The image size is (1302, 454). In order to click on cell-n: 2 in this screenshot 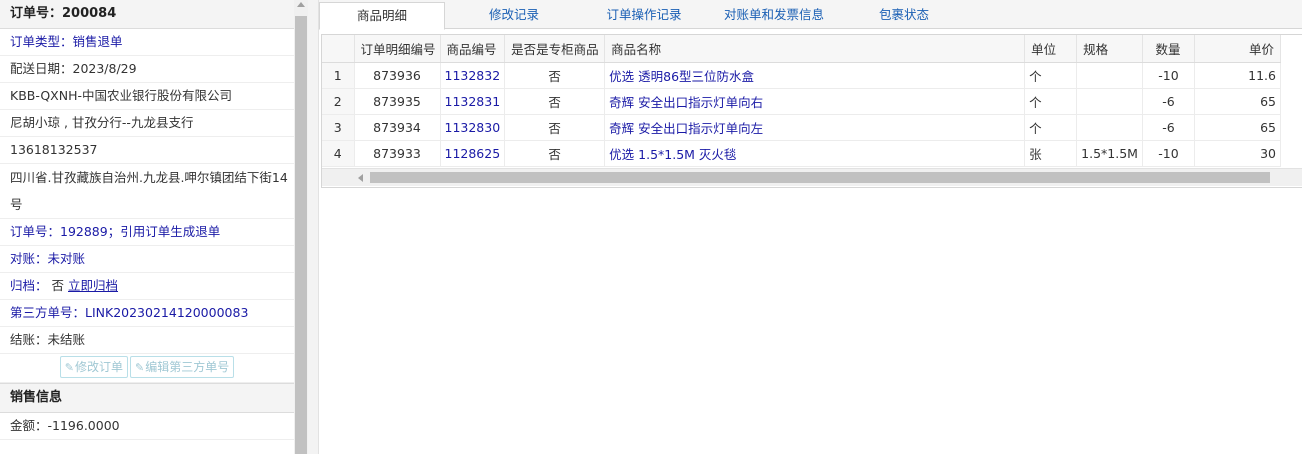, I will do `click(338, 101)`.